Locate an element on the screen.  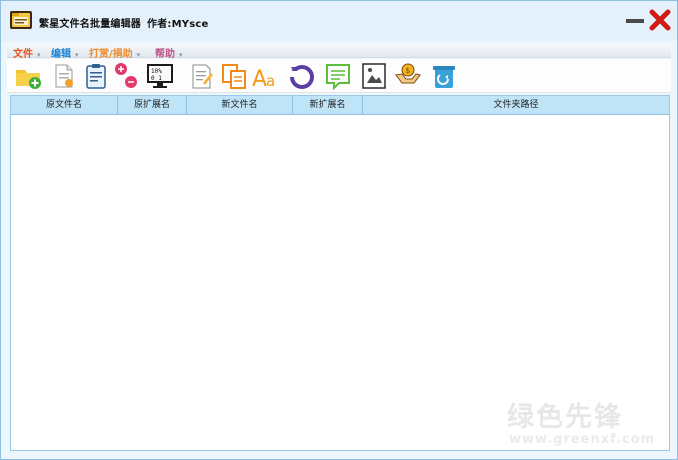
clear-list-icon is located at coordinates (444, 77).